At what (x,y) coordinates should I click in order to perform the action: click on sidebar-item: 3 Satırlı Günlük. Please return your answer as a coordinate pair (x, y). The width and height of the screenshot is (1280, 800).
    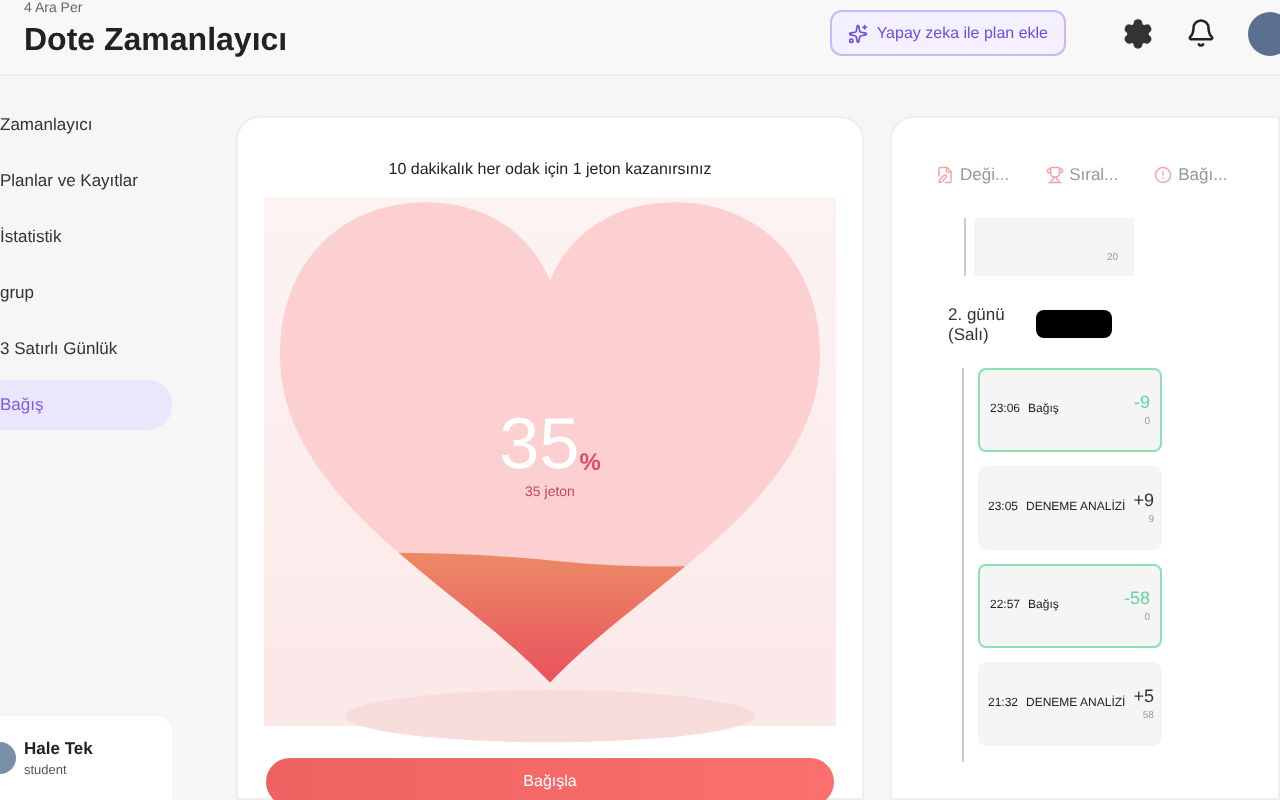
    Looking at the image, I should click on (86, 349).